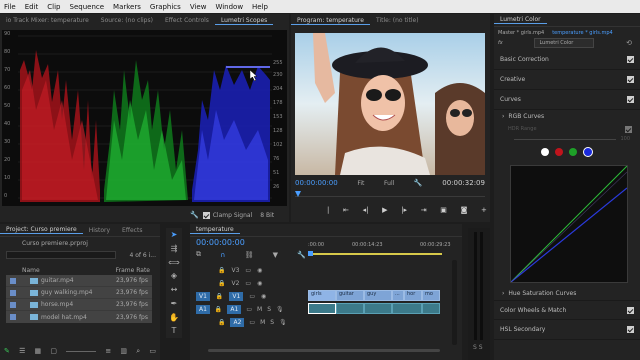 The width and height of the screenshot is (640, 360). What do you see at coordinates (588, 152) in the screenshot?
I see `blue-channel-button` at bounding box center [588, 152].